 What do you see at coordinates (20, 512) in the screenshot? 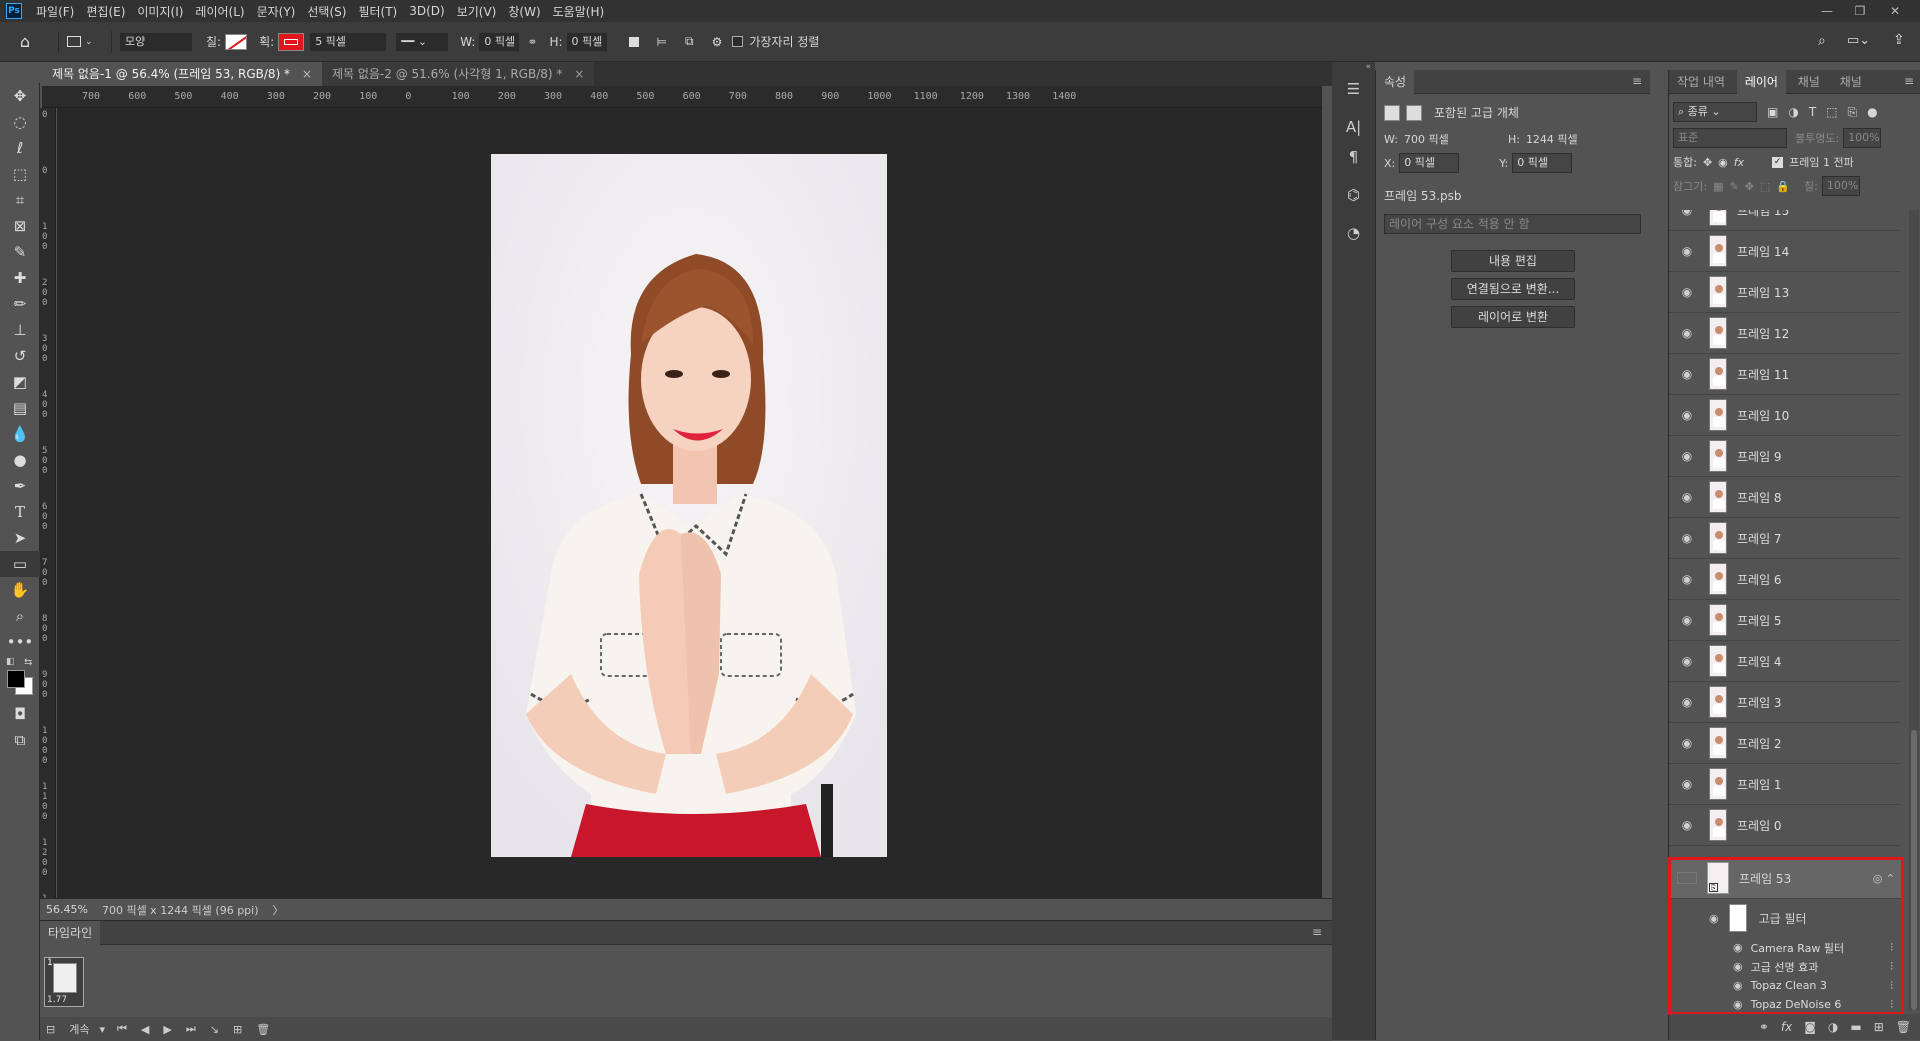
I see `type-tool-icon: T` at bounding box center [20, 512].